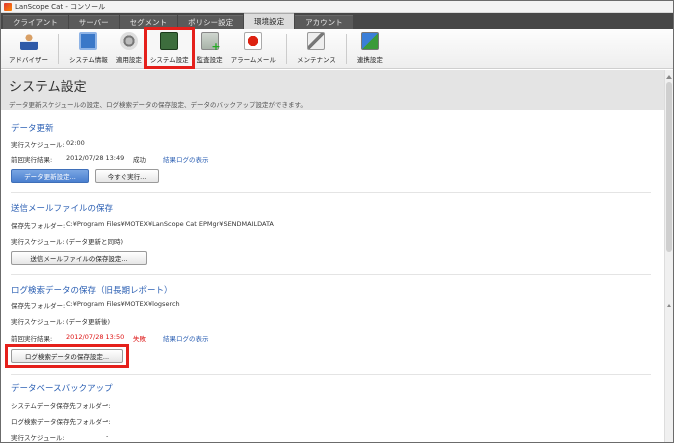  I want to click on apply-settings-gear-icon, so click(128, 41).